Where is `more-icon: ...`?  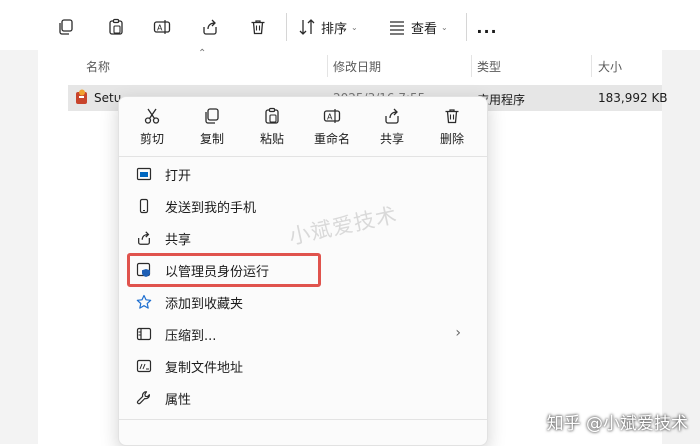
more-icon: ... is located at coordinates (487, 27).